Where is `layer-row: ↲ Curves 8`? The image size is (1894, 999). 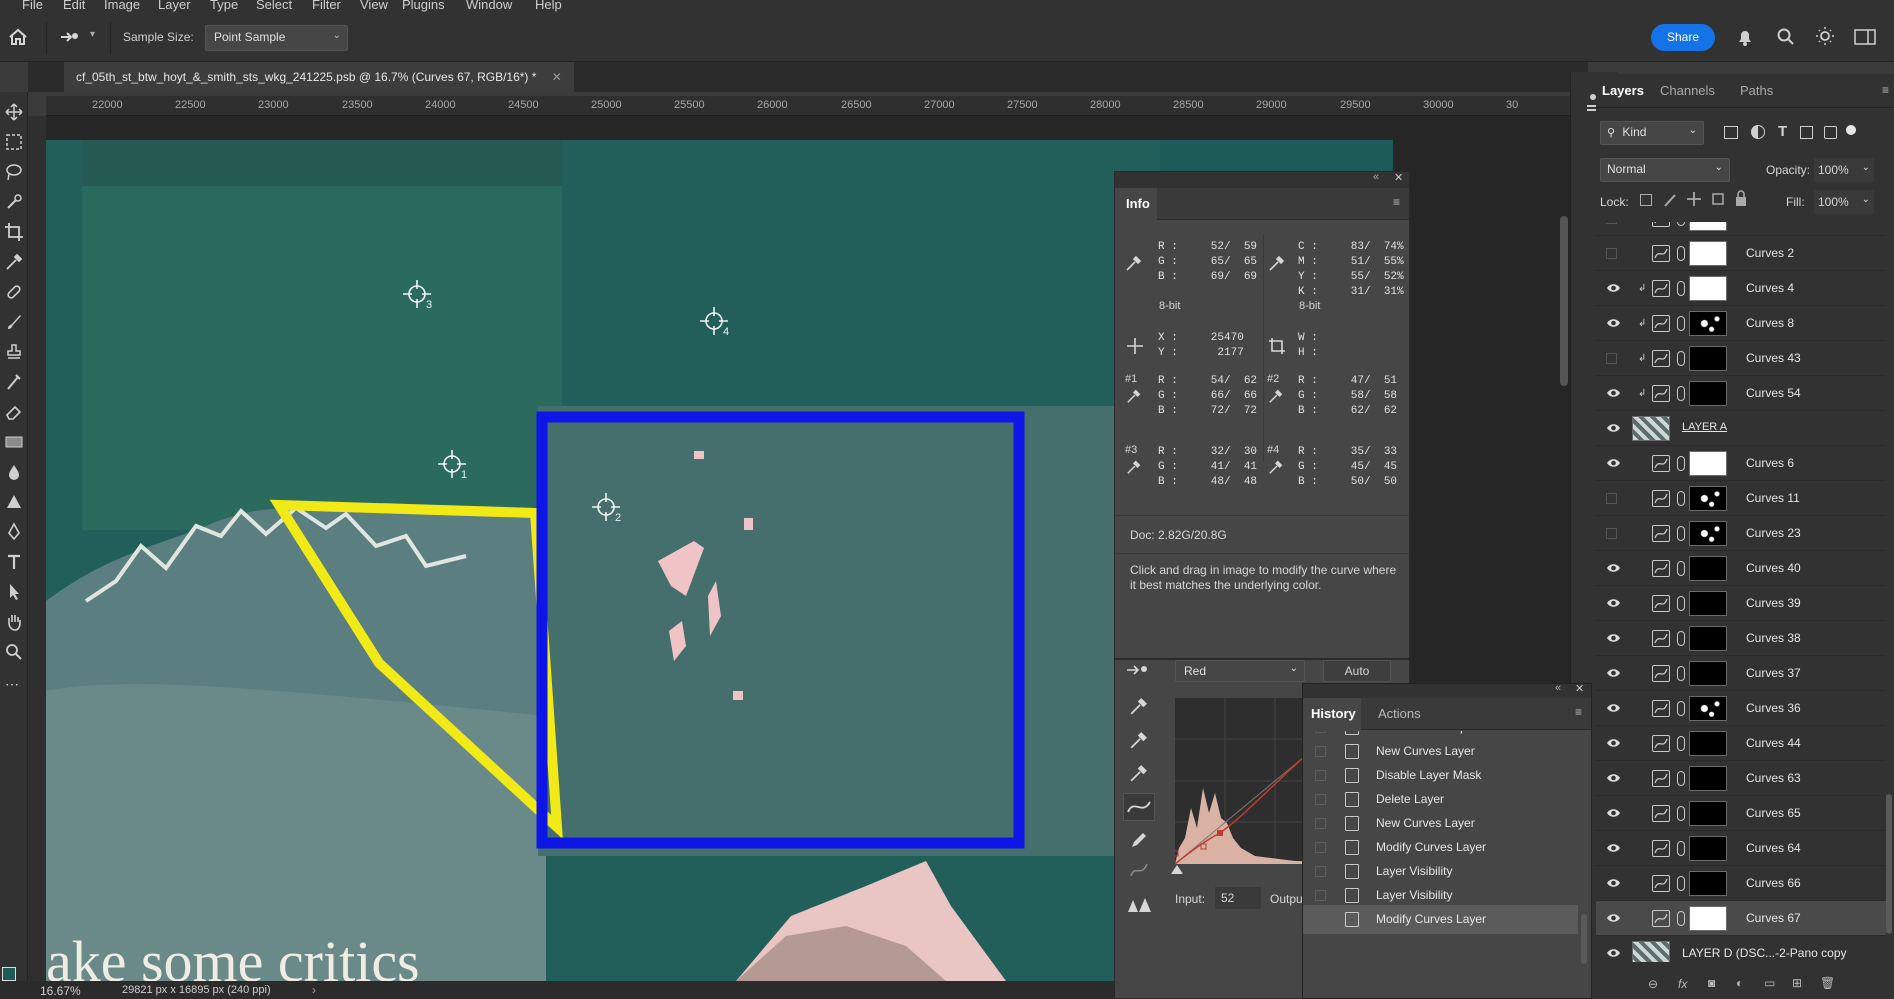 layer-row: ↲ Curves 8 is located at coordinates (1741, 323).